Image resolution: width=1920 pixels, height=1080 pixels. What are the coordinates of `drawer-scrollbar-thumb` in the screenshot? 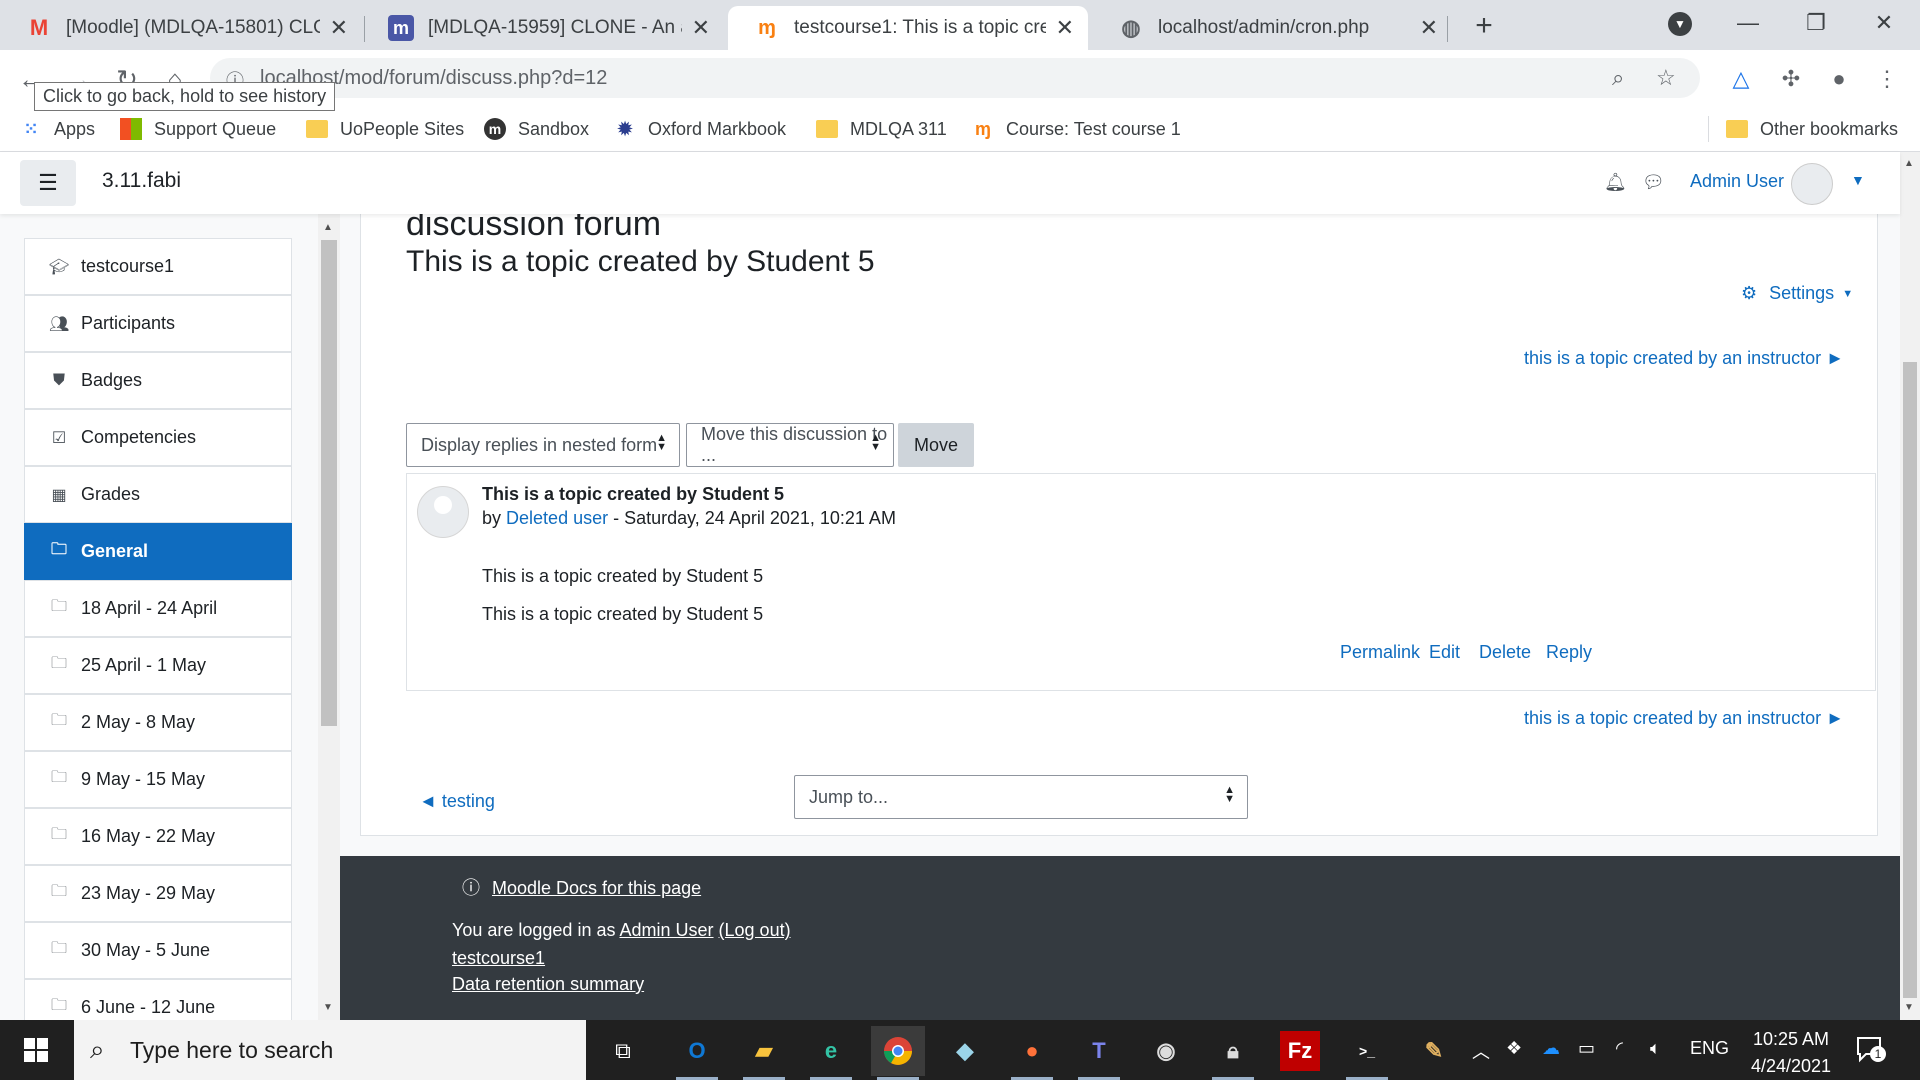 It's located at (329, 483).